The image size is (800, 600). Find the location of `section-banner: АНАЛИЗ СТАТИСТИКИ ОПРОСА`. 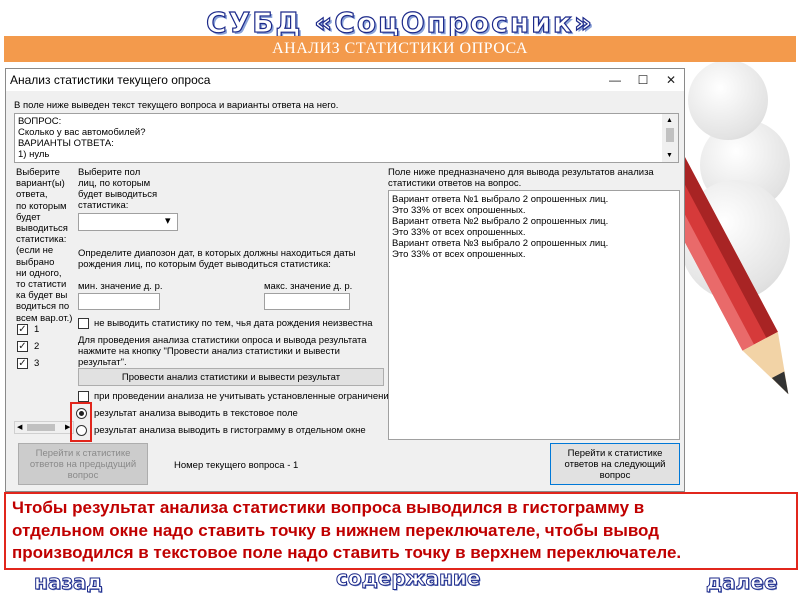

section-banner: АНАЛИЗ СТАТИСТИКИ ОПРОСА is located at coordinates (400, 49).